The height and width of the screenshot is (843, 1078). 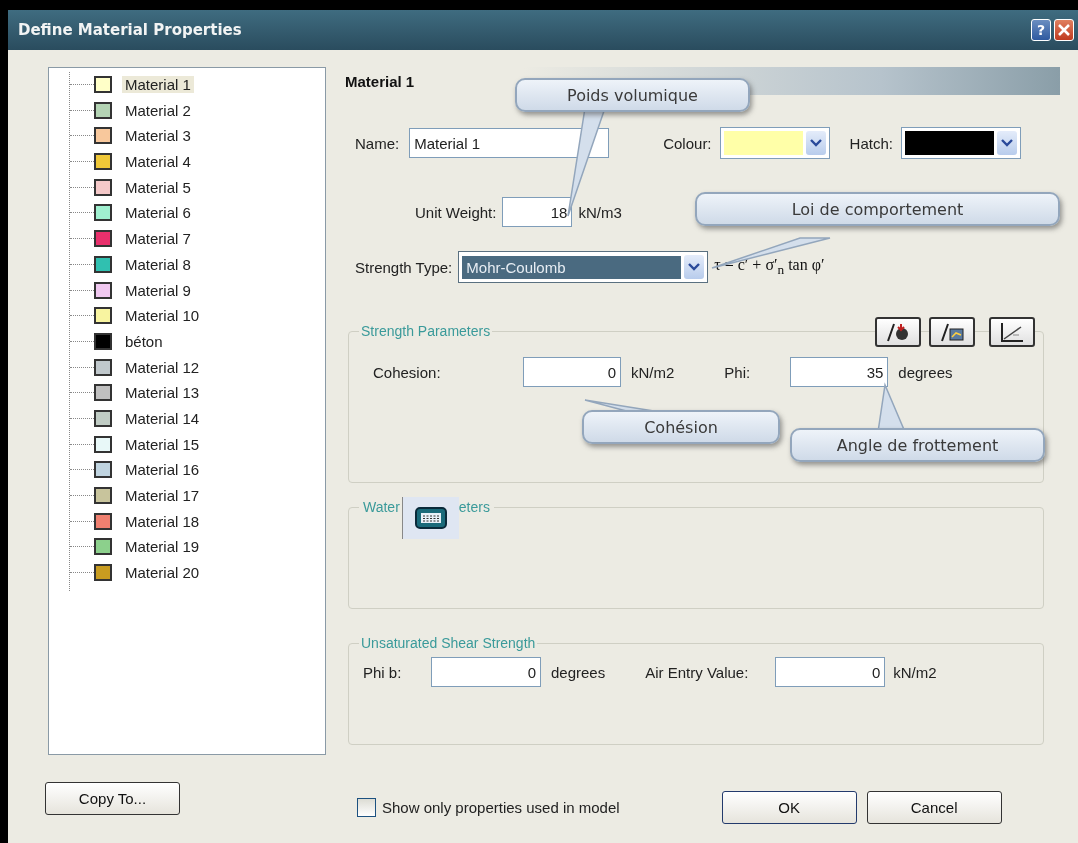 What do you see at coordinates (162, 444) in the screenshot?
I see `material-item: Material 15` at bounding box center [162, 444].